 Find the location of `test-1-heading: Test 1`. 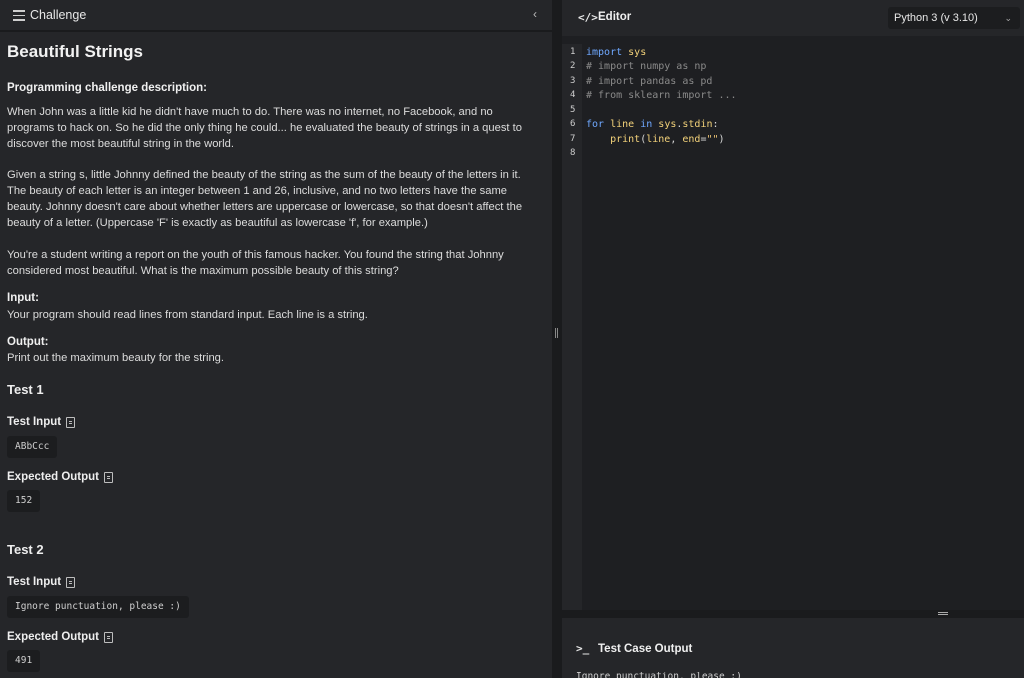

test-1-heading: Test 1 is located at coordinates (25, 389).